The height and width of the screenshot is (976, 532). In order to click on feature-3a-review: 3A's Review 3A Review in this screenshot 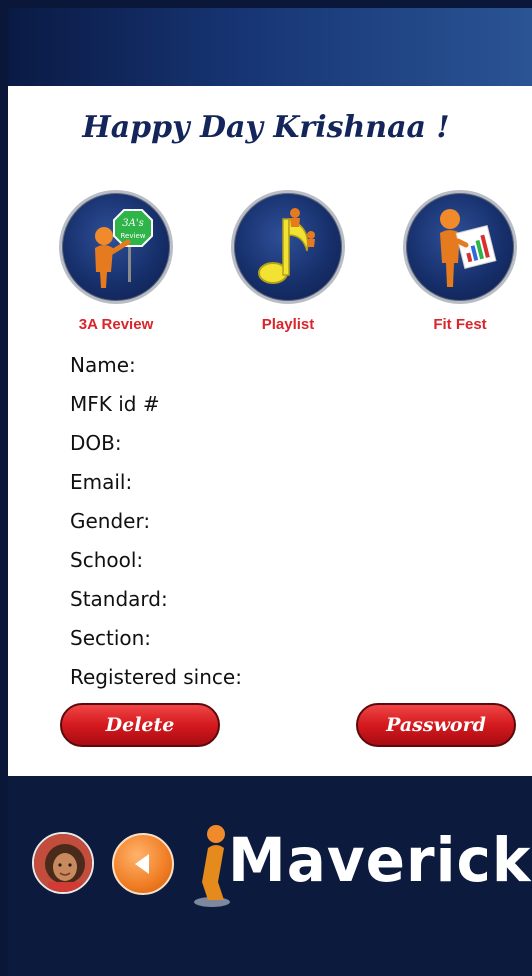, I will do `click(116, 261)`.